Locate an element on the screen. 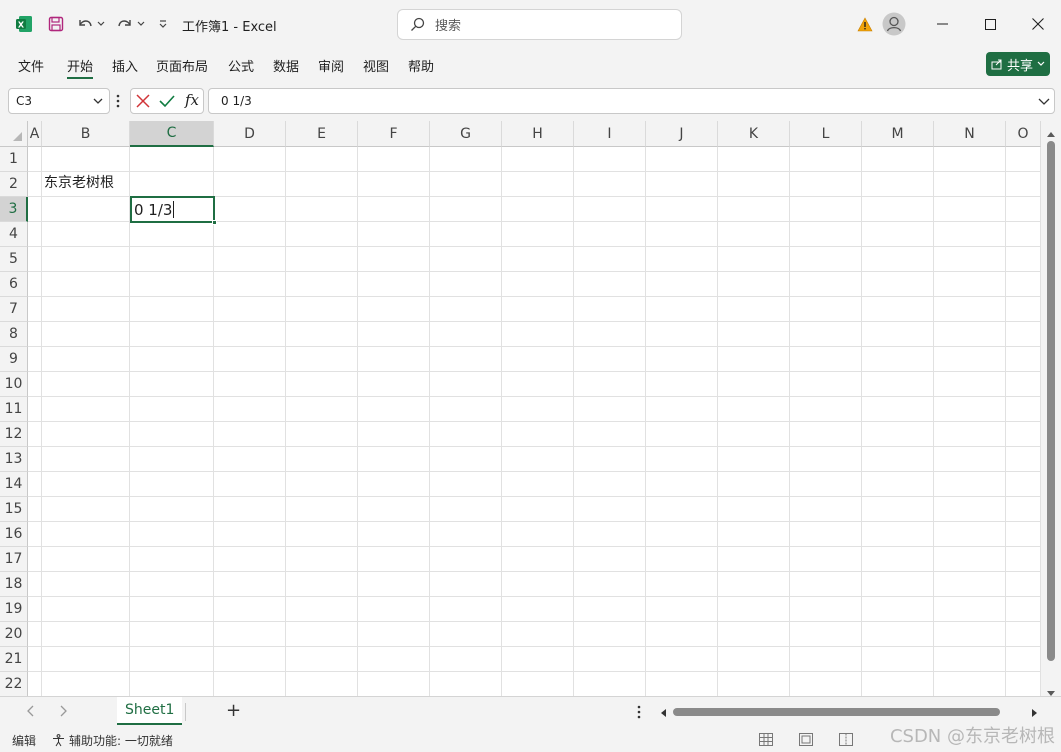 Image resolution: width=1061 pixels, height=752 pixels. add-sheet-button: + is located at coordinates (233, 710).